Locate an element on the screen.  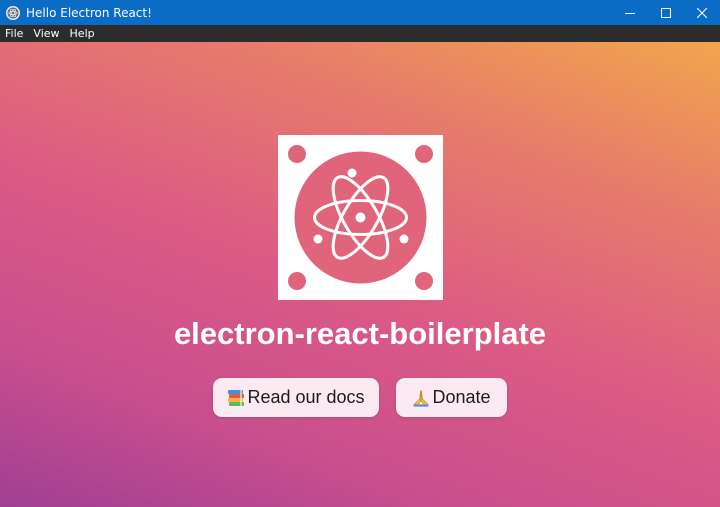
window-titlebar: Hello Electron React! is located at coordinates (360, 12).